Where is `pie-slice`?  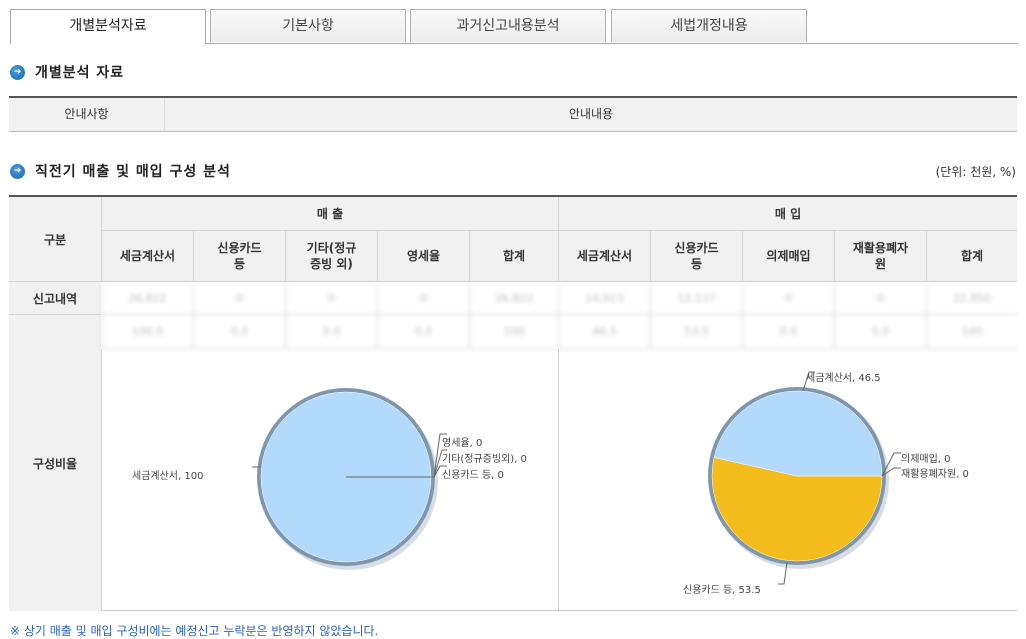 pie-slice is located at coordinates (798, 433).